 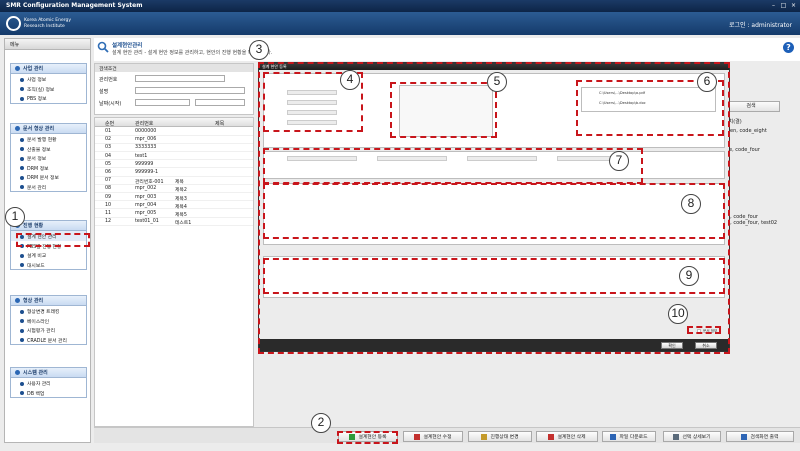 What do you see at coordinates (144, 164) in the screenshot?
I see `table-cell: 999999` at bounding box center [144, 164].